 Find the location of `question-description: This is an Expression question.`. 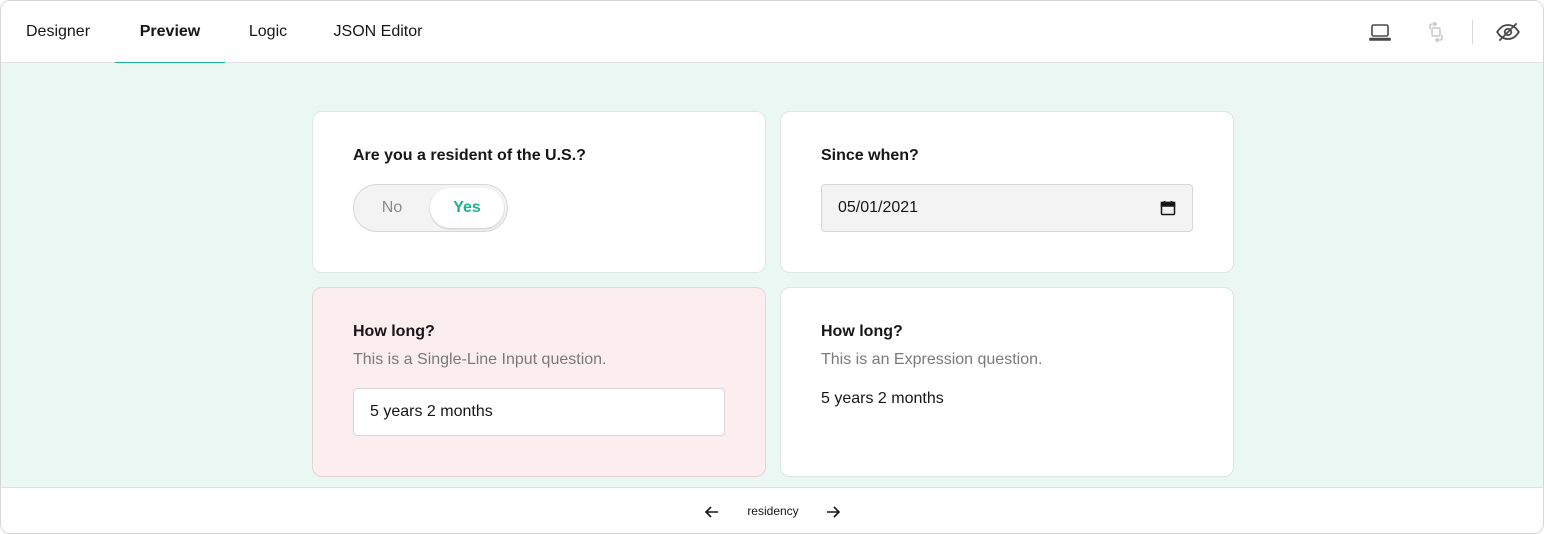

question-description: This is an Expression question. is located at coordinates (932, 359).